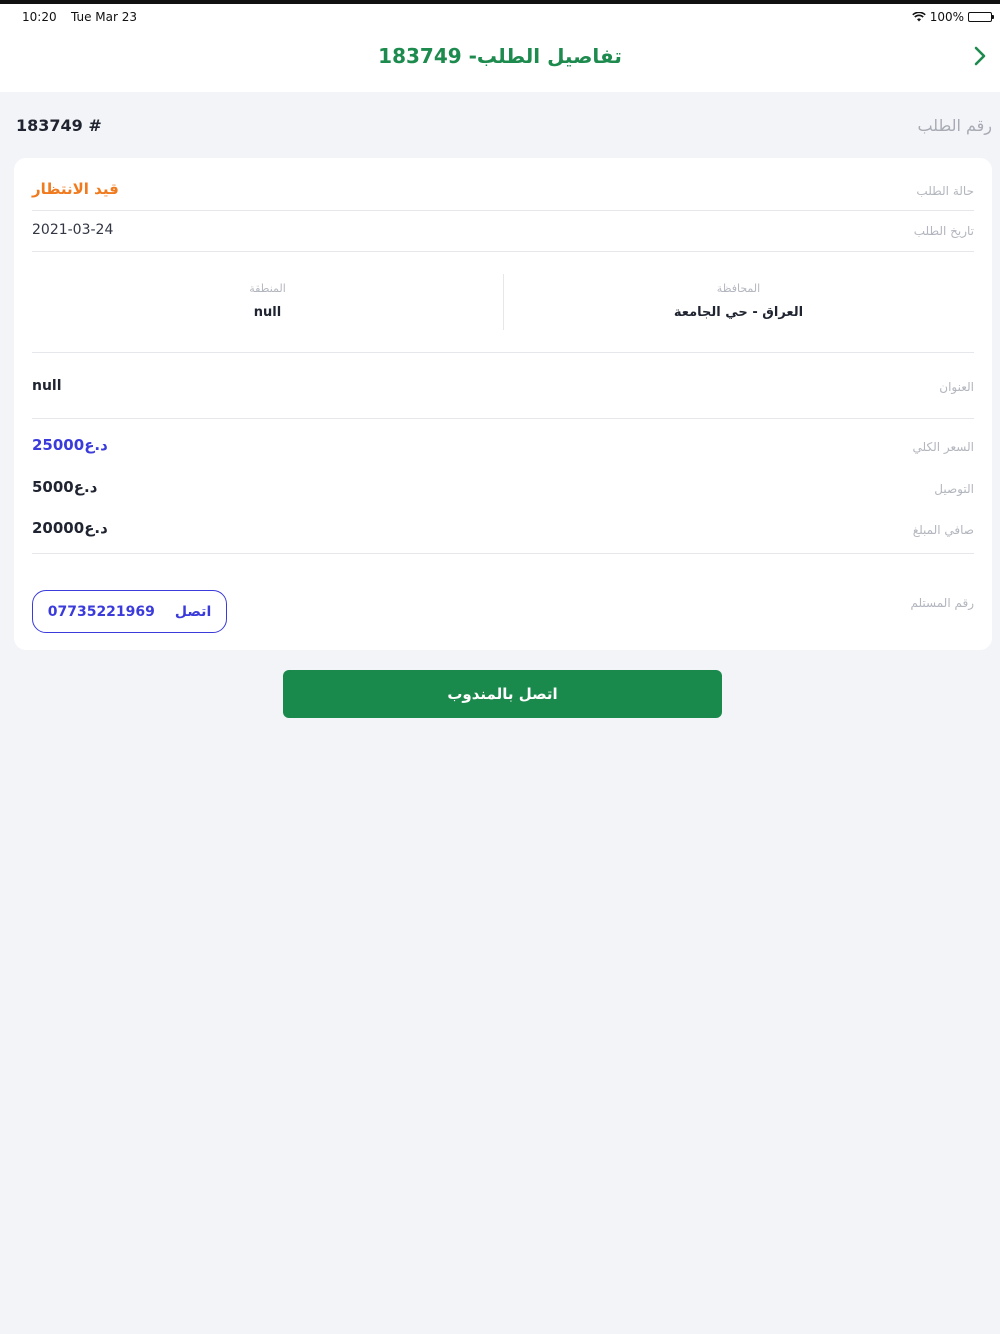 Image resolution: width=1000 pixels, height=1334 pixels. I want to click on call-driver-button: اتصل بالمندوب, so click(502, 694).